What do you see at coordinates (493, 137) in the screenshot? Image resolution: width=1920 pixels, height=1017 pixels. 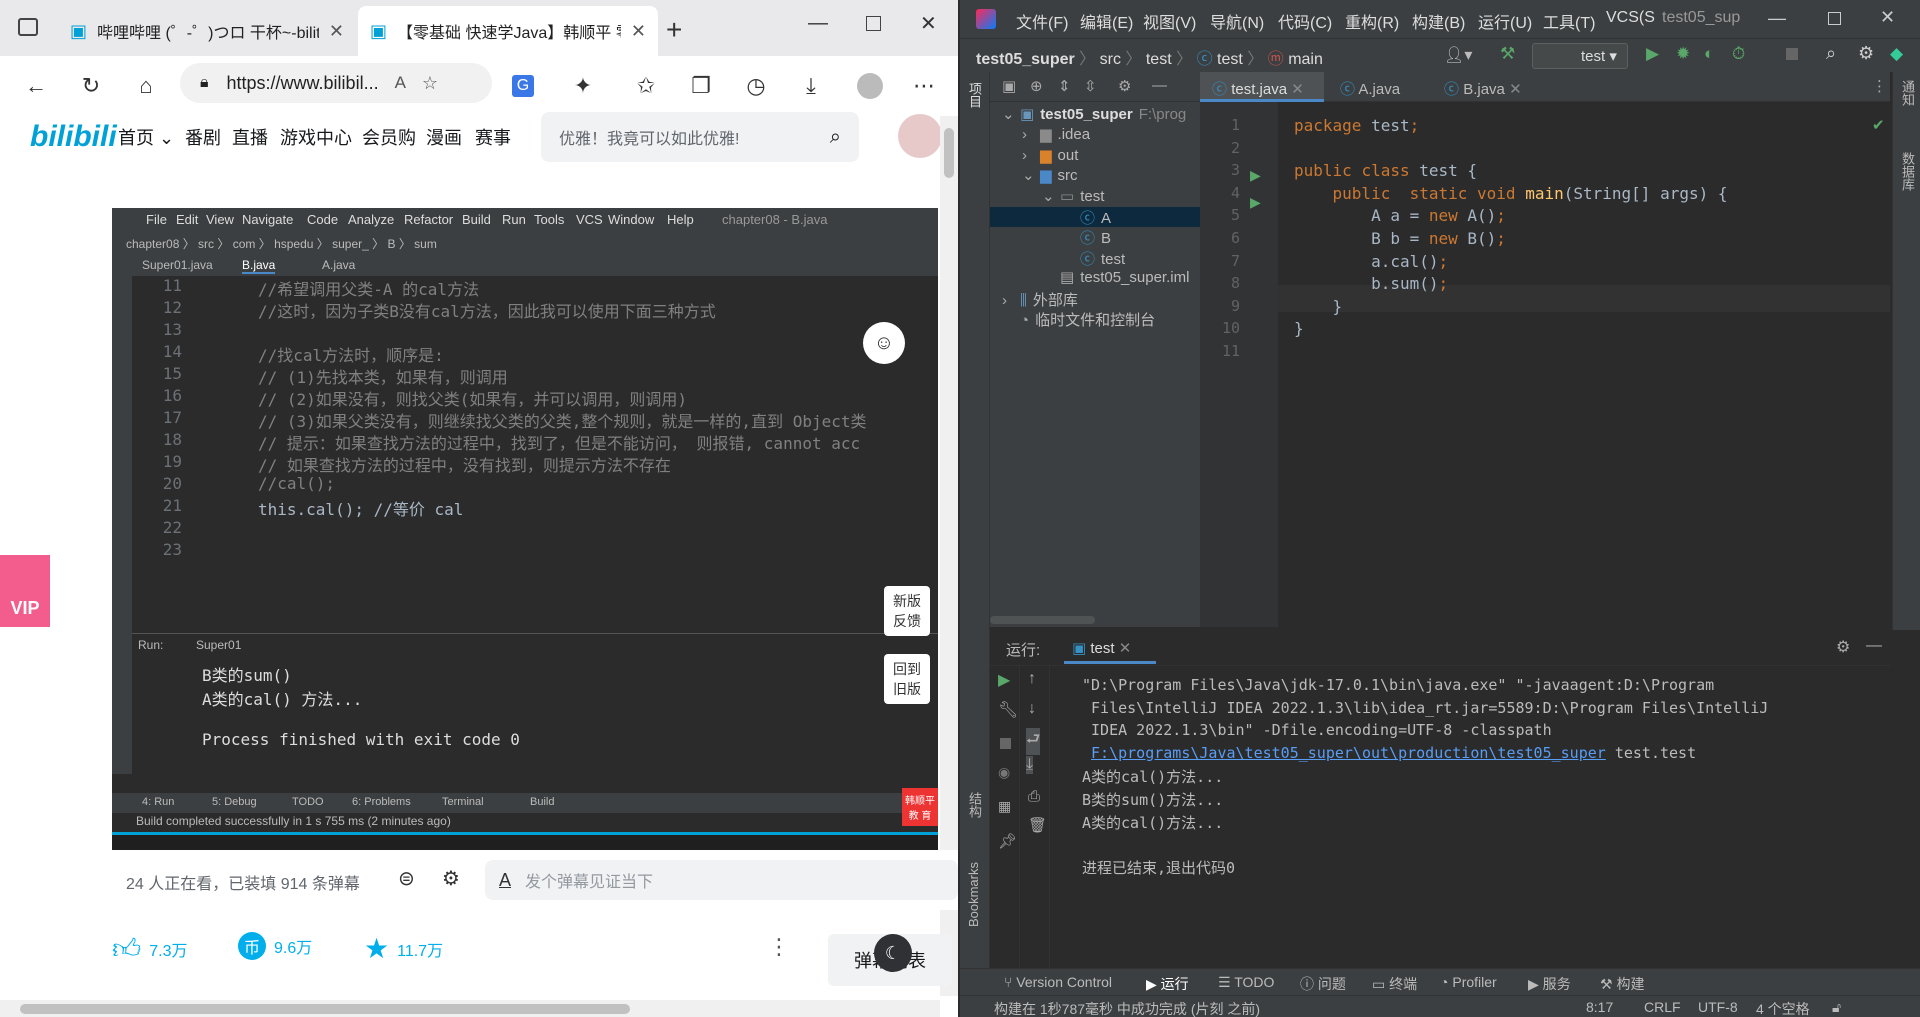 I see `nav-esports: 赛事` at bounding box center [493, 137].